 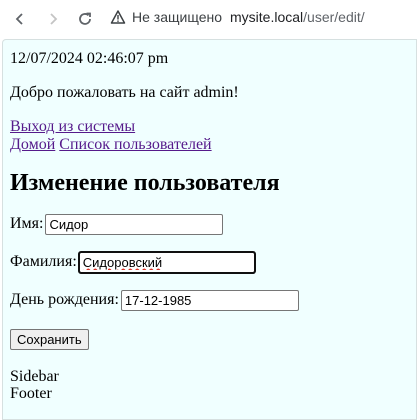 I want to click on logout-link: Выход из системы, so click(x=72, y=126).